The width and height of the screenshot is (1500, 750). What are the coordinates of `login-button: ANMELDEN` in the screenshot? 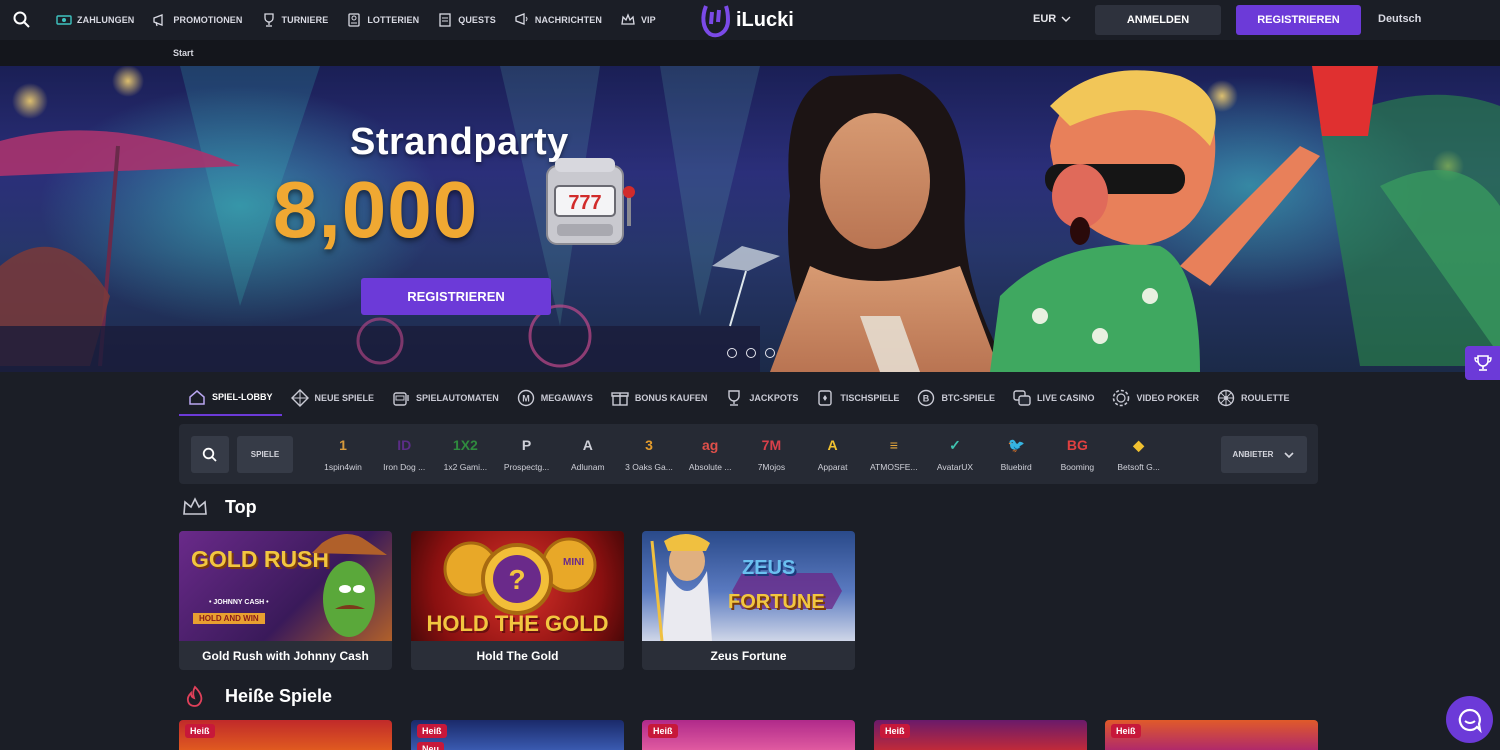 It's located at (1158, 20).